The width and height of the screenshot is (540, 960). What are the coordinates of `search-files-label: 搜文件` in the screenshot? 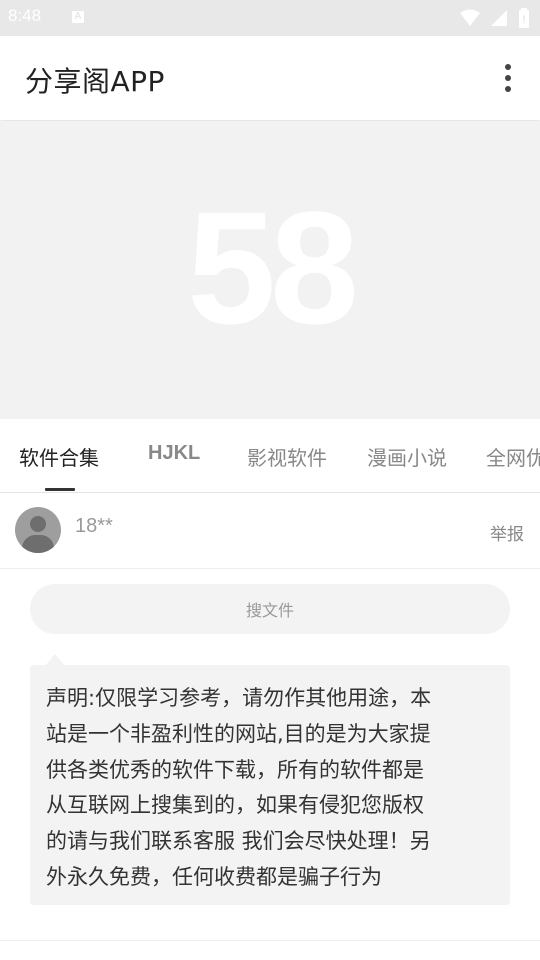 It's located at (269, 610).